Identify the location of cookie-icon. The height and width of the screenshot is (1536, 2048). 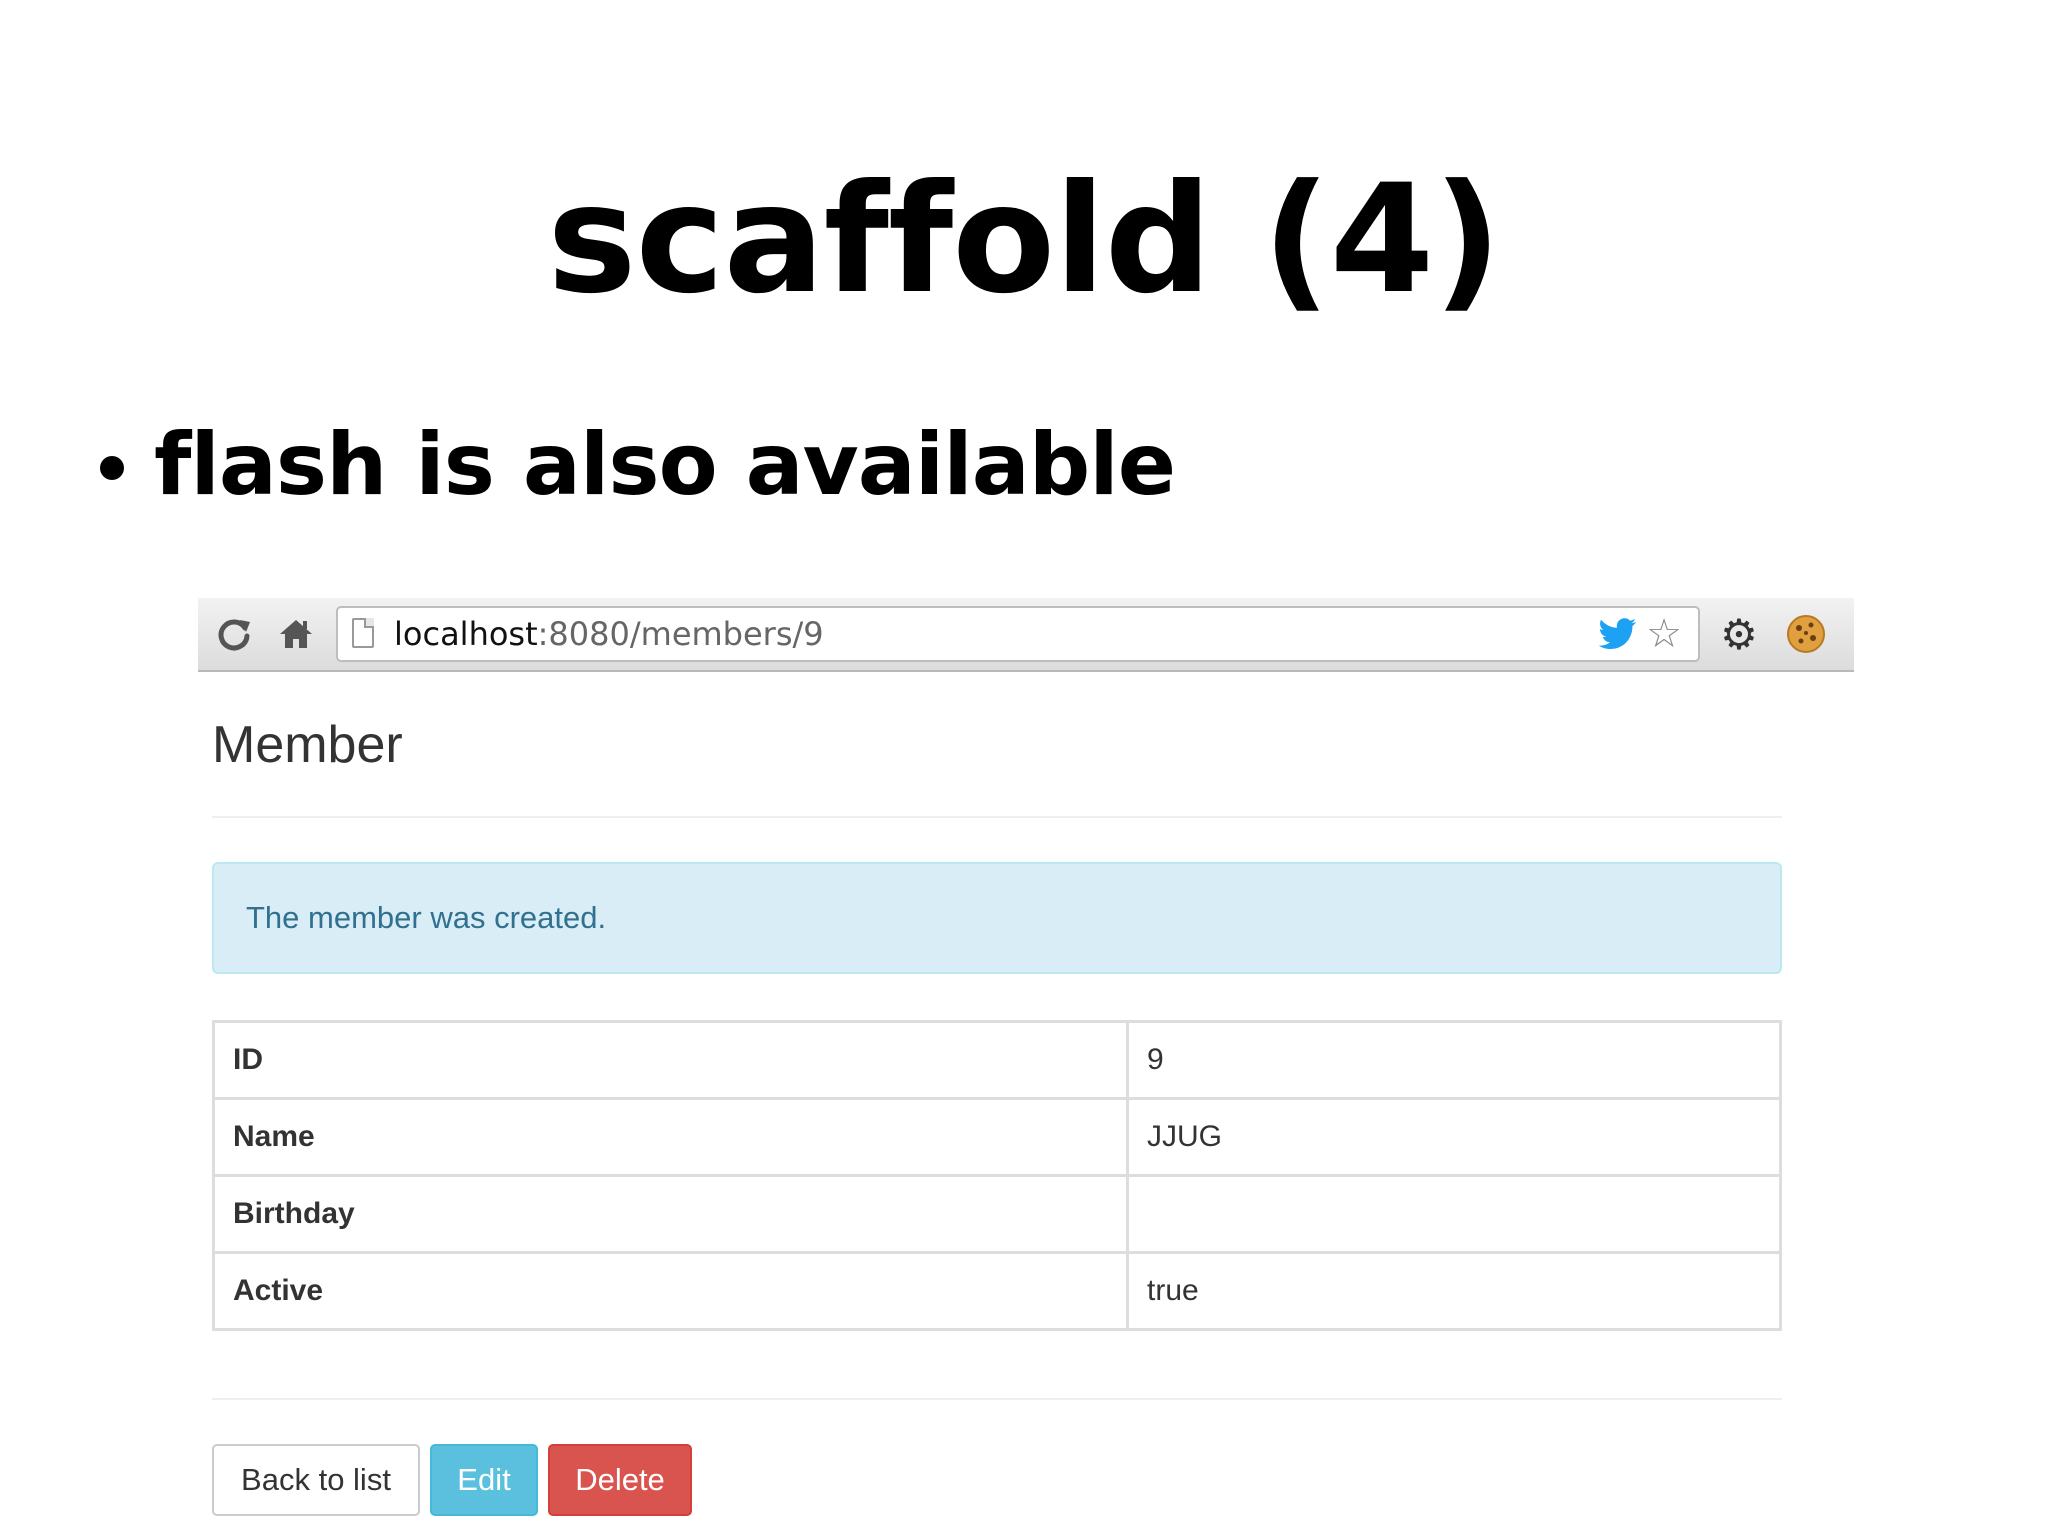
(1806, 634).